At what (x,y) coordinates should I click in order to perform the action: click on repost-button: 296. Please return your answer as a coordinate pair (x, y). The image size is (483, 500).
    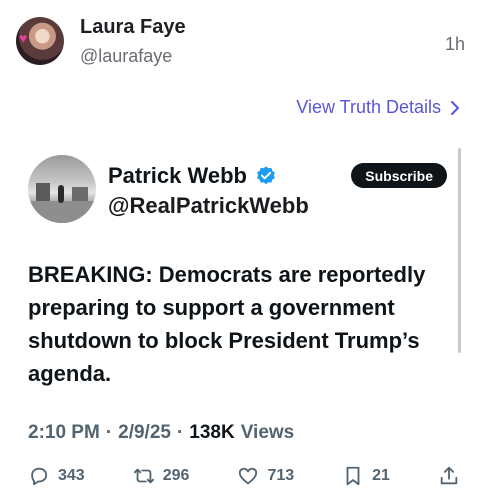
    Looking at the image, I should click on (161, 476).